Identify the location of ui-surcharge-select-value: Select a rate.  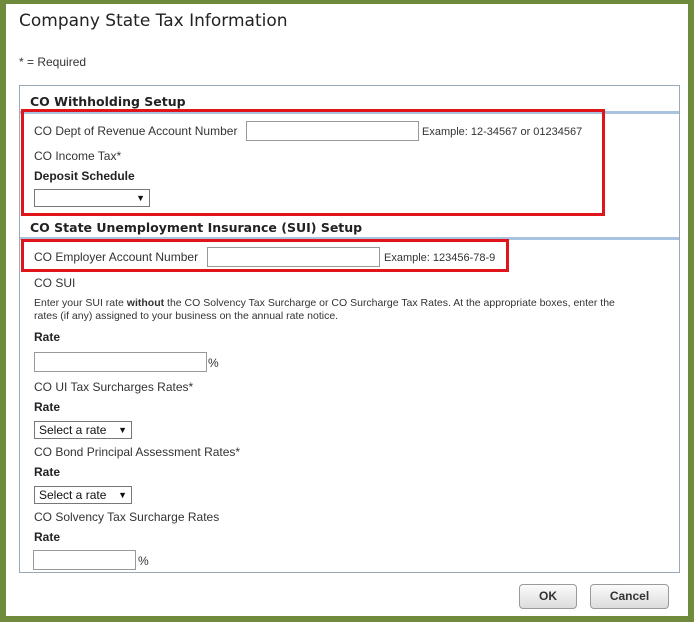
(73, 430).